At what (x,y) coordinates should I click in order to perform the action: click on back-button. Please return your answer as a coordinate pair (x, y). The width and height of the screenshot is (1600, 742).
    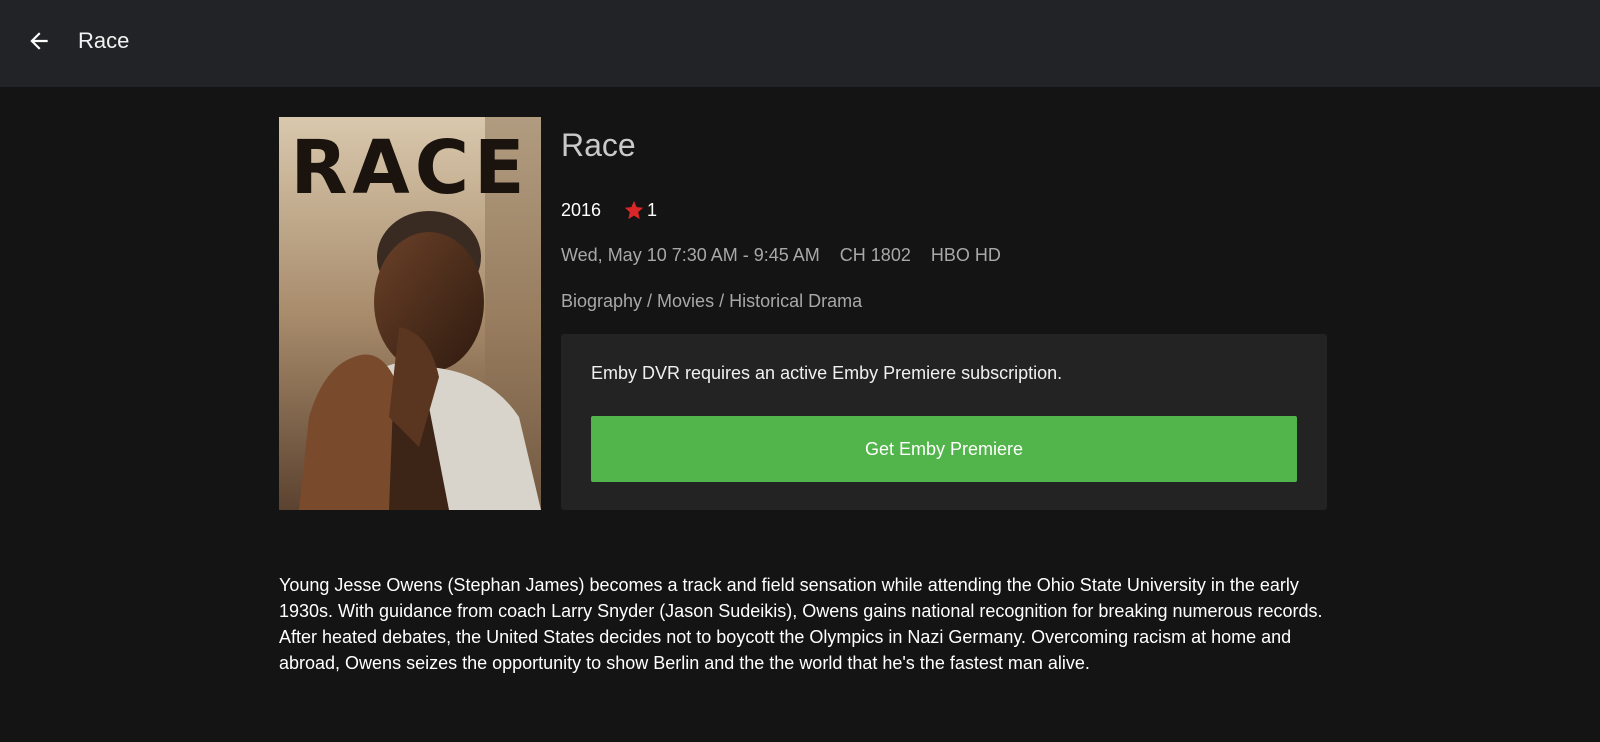
    Looking at the image, I should click on (39, 41).